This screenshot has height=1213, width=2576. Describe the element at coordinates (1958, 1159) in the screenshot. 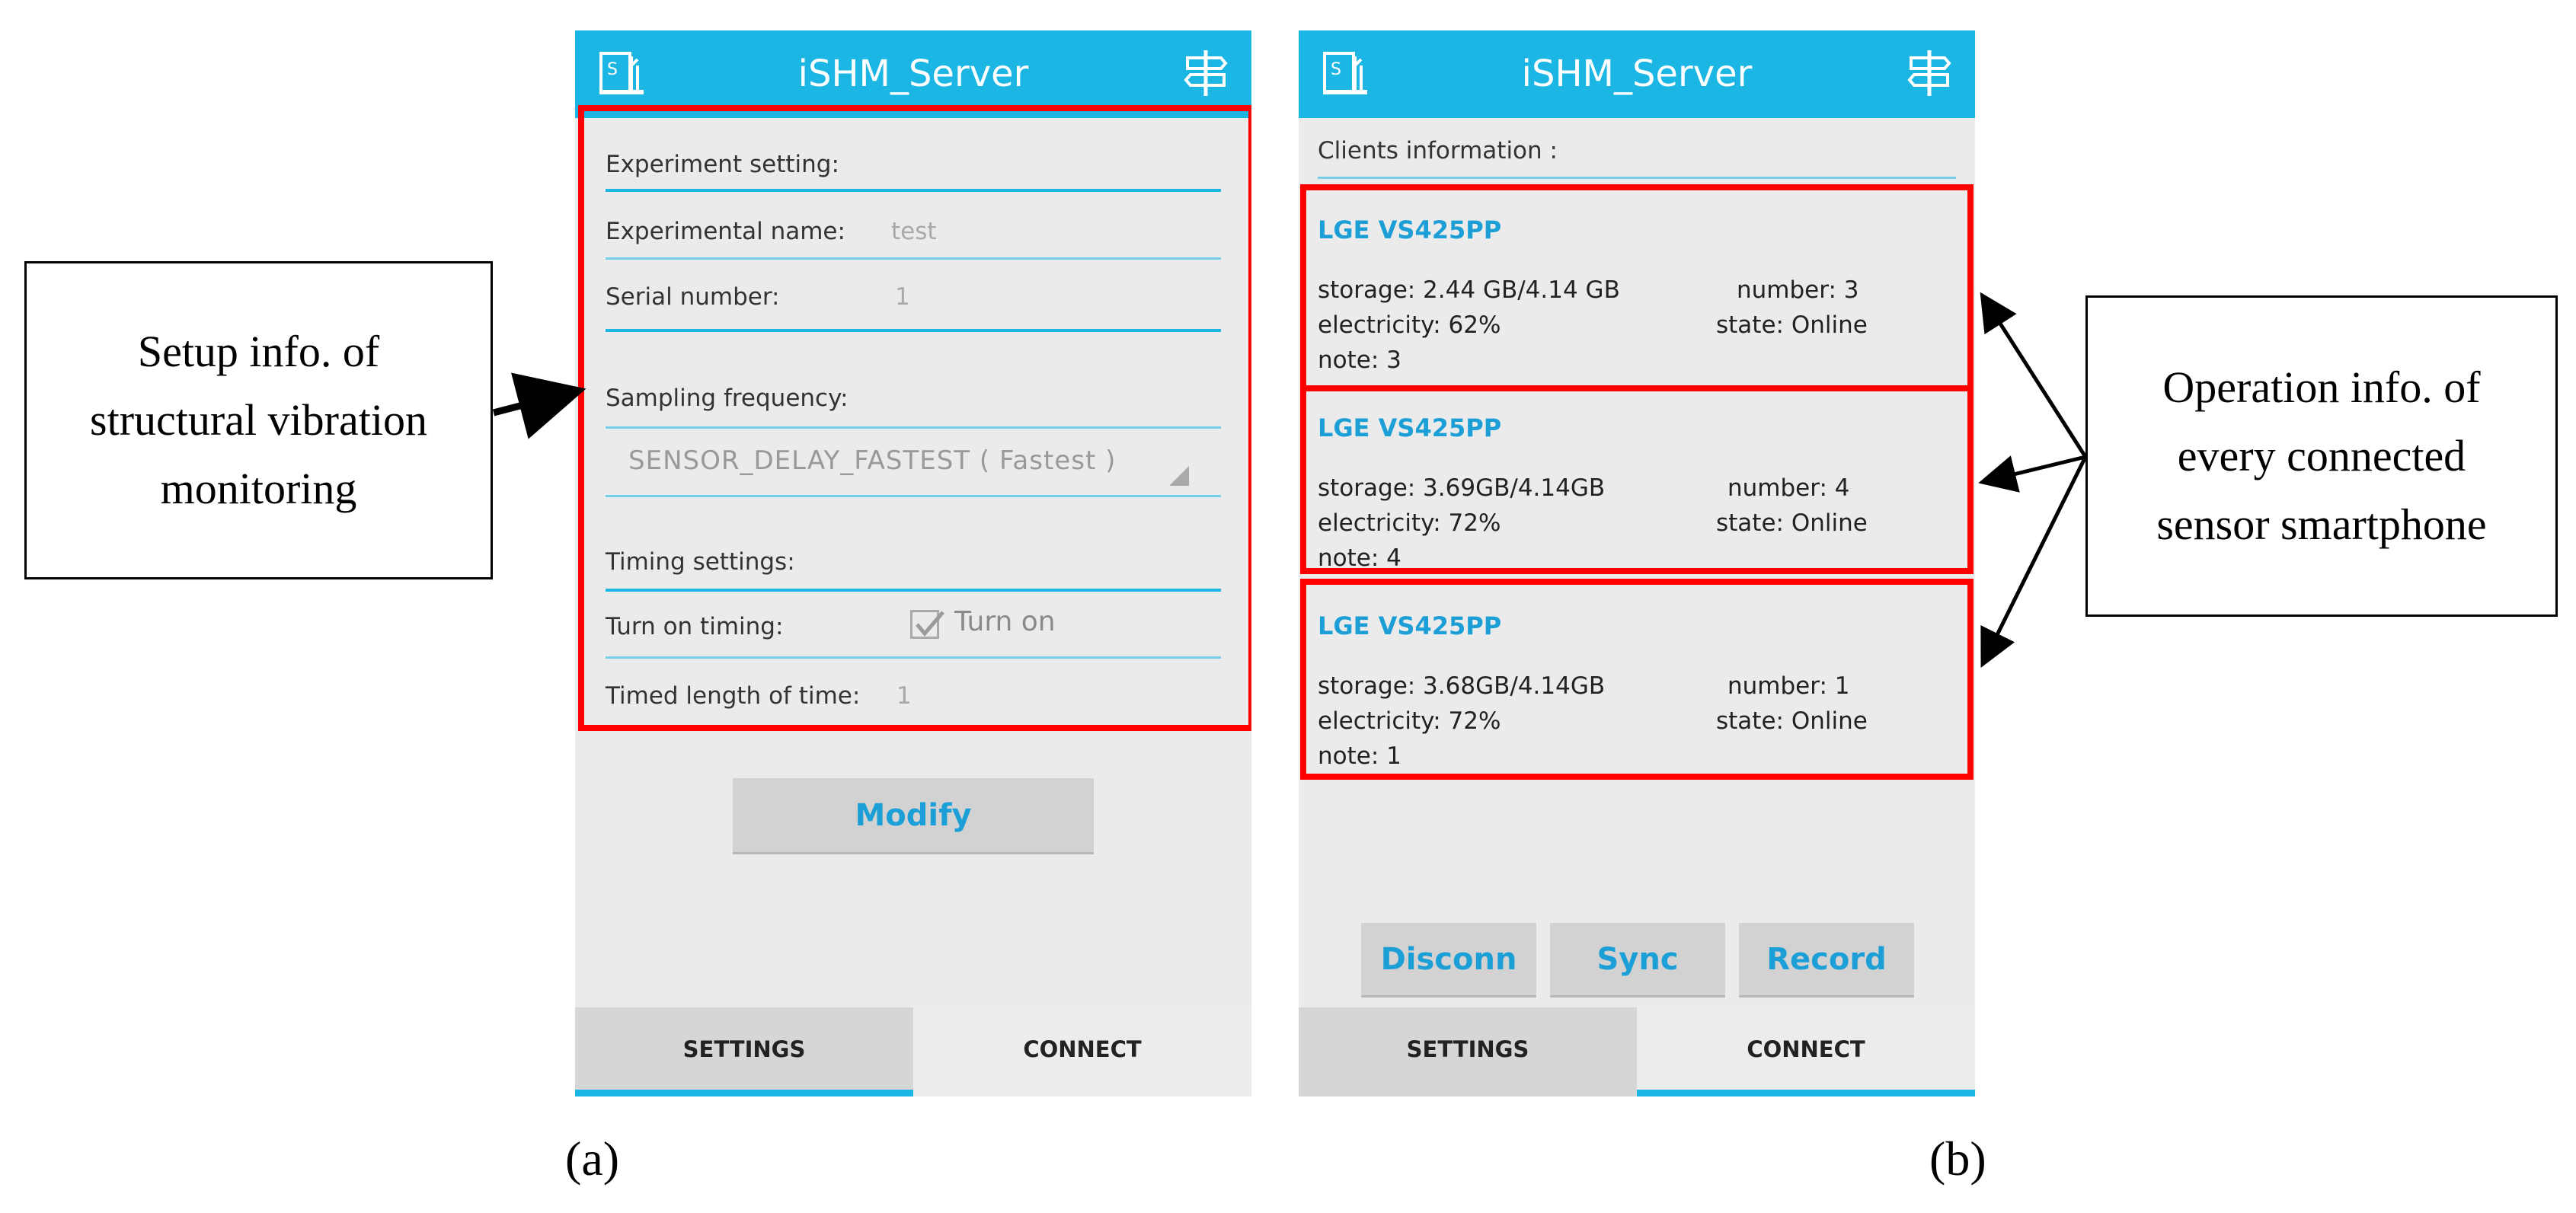

I see `caption-b: (b)` at that location.